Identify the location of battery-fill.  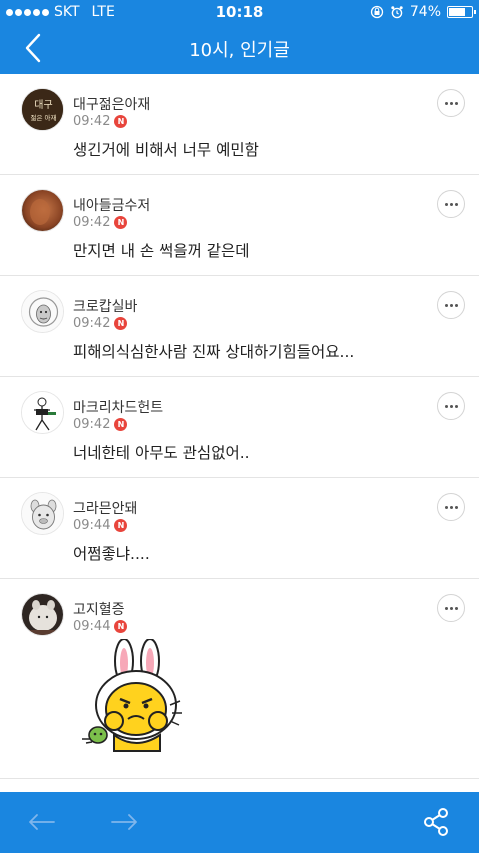
(457, 12).